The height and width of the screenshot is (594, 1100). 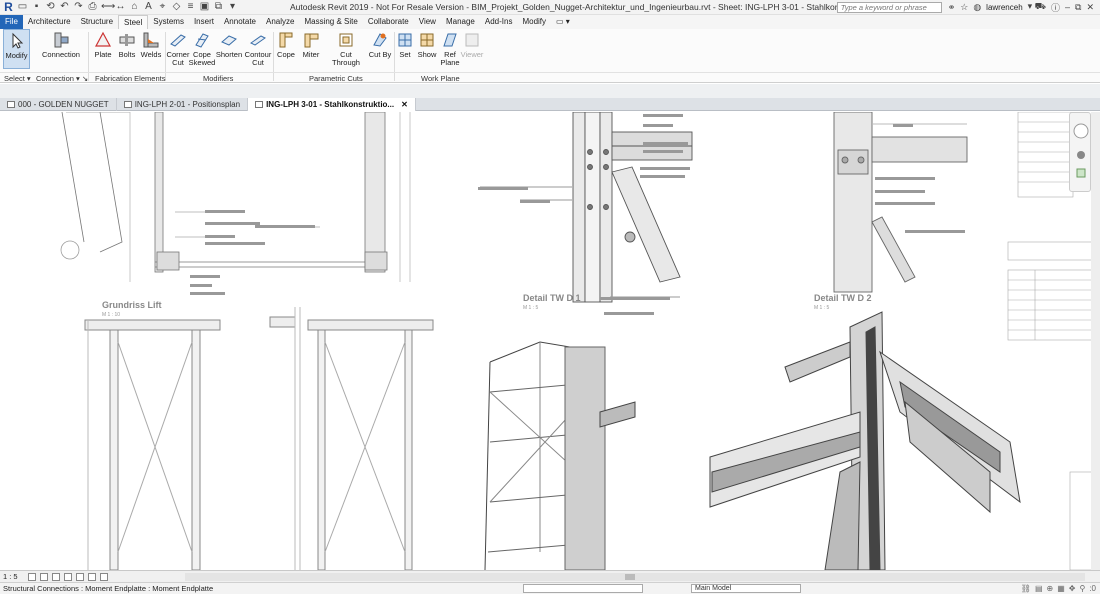 I want to click on view-scale: 1 : 5, so click(x=10, y=576).